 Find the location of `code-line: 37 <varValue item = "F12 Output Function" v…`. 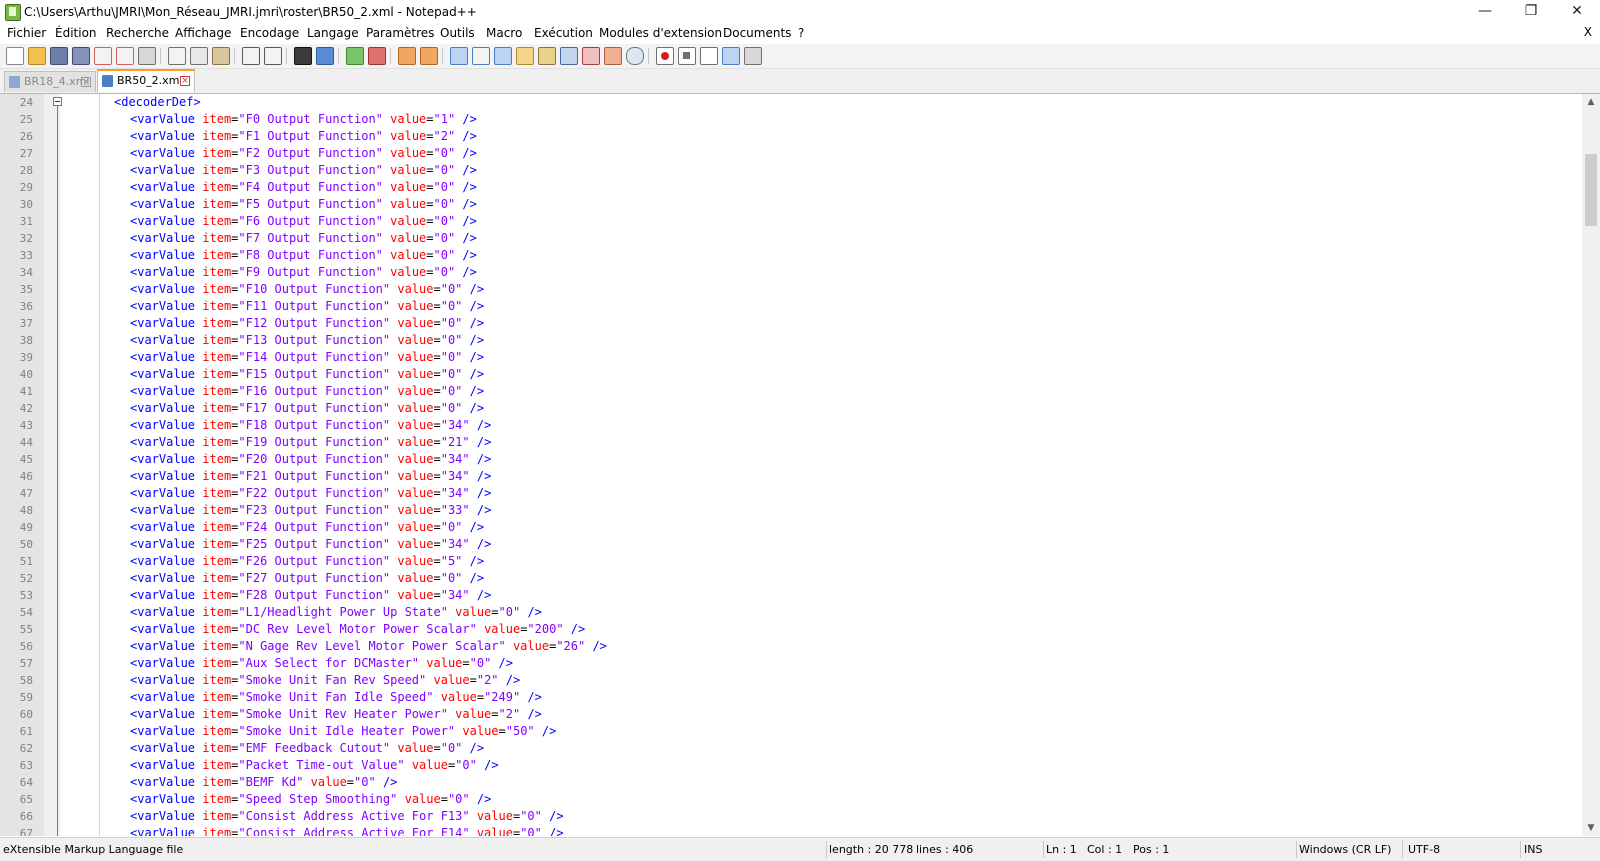

code-line: 37 <varValue item = "F12 Output Function" v… is located at coordinates (791, 323).